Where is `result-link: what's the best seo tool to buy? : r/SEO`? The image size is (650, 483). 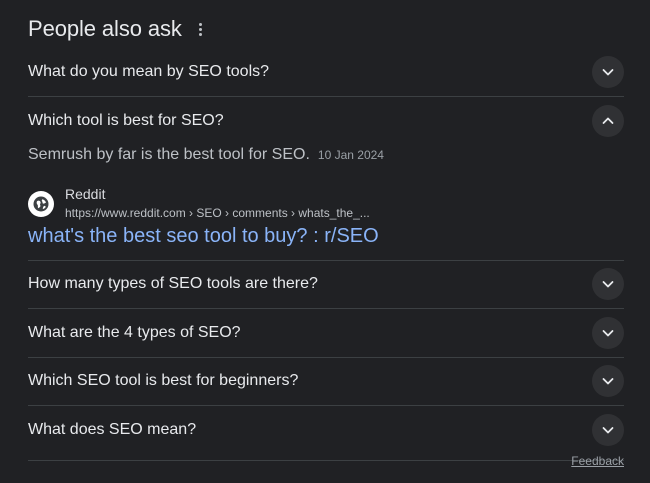
result-link: what's the best seo tool to buy? : r/SEO is located at coordinates (203, 236).